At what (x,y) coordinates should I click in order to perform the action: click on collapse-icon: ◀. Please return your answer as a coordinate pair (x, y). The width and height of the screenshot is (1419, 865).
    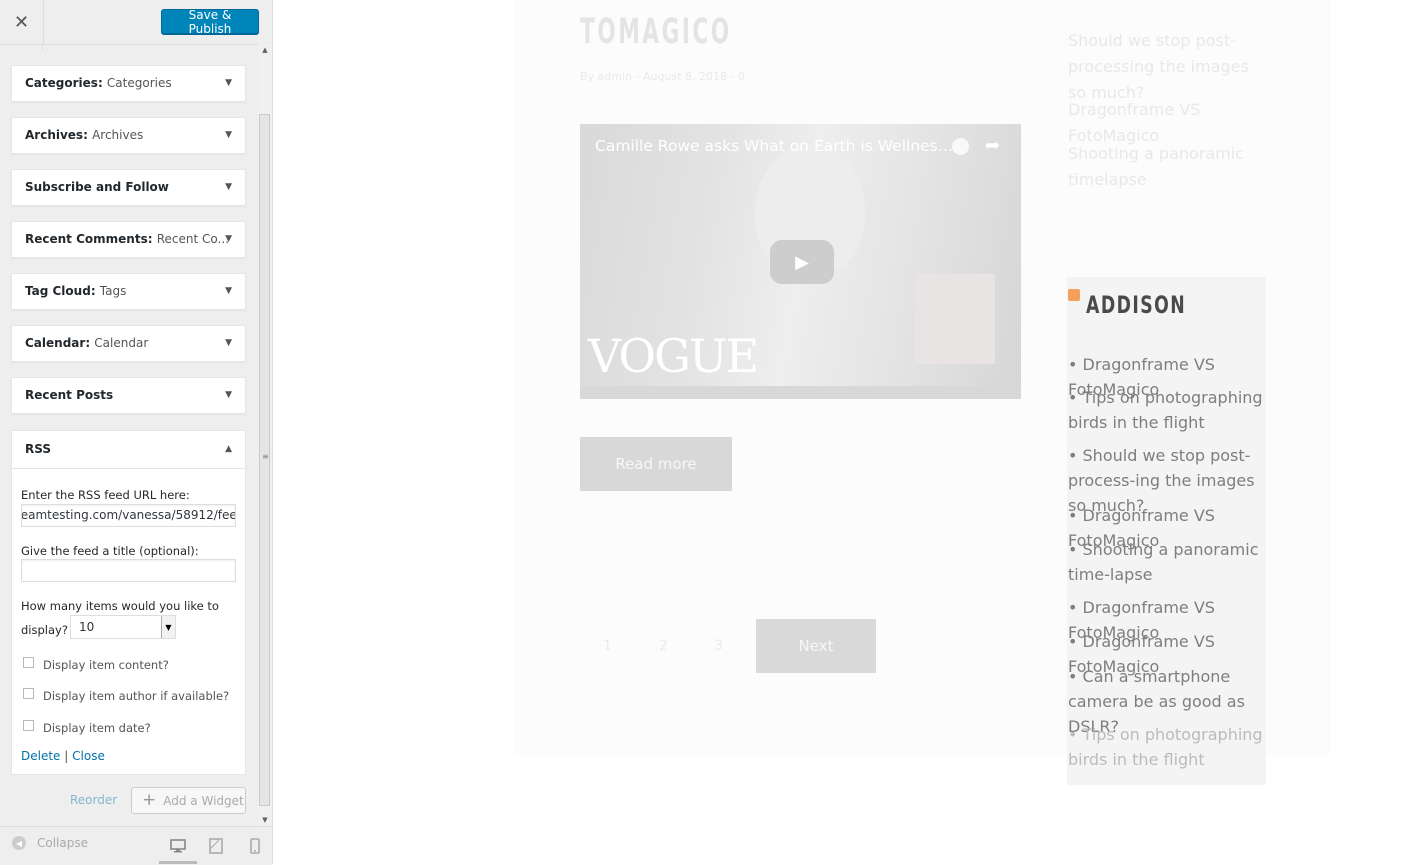
    Looking at the image, I should click on (19, 843).